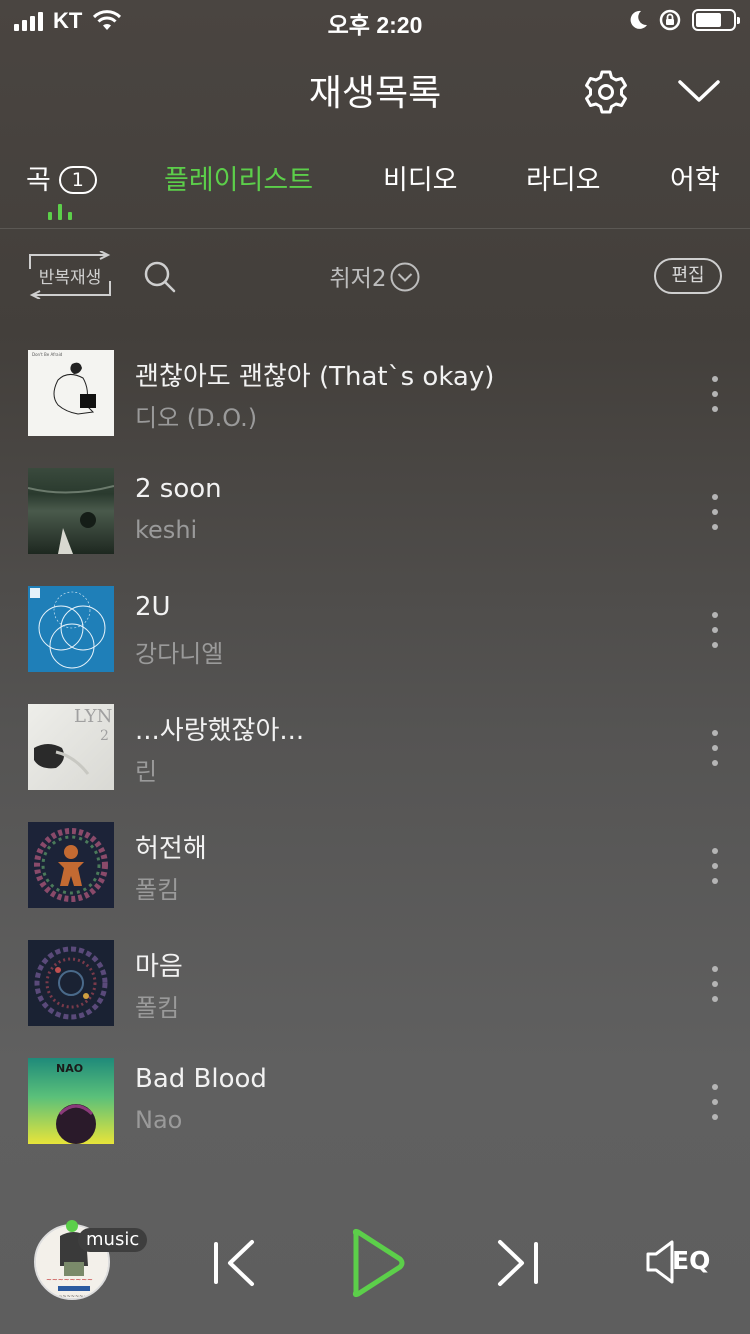 The height and width of the screenshot is (1334, 750). I want to click on svg-text: 2, so click(104, 736).